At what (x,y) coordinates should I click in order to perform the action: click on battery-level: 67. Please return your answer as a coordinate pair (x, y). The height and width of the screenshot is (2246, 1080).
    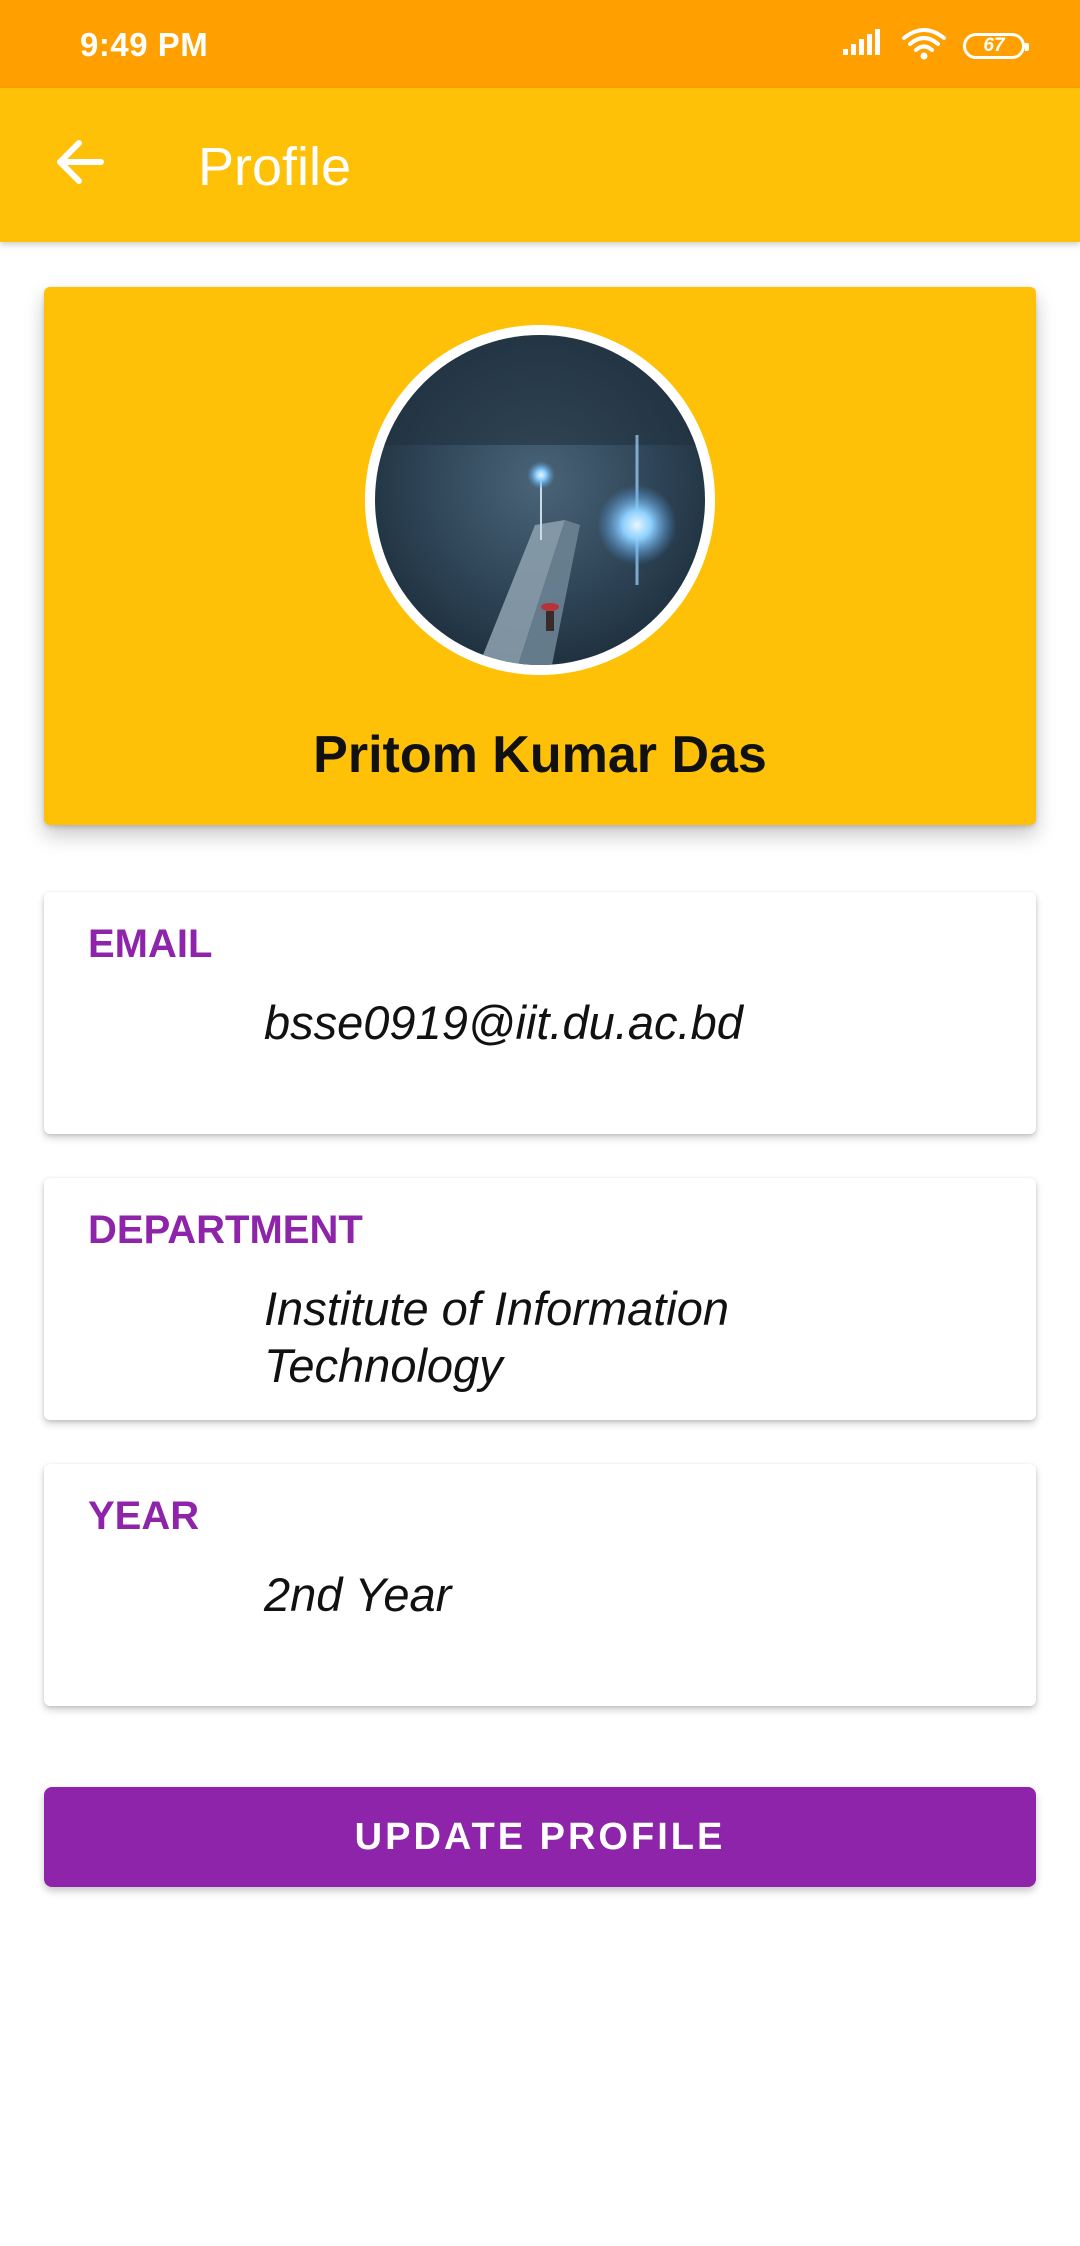
    Looking at the image, I should click on (994, 45).